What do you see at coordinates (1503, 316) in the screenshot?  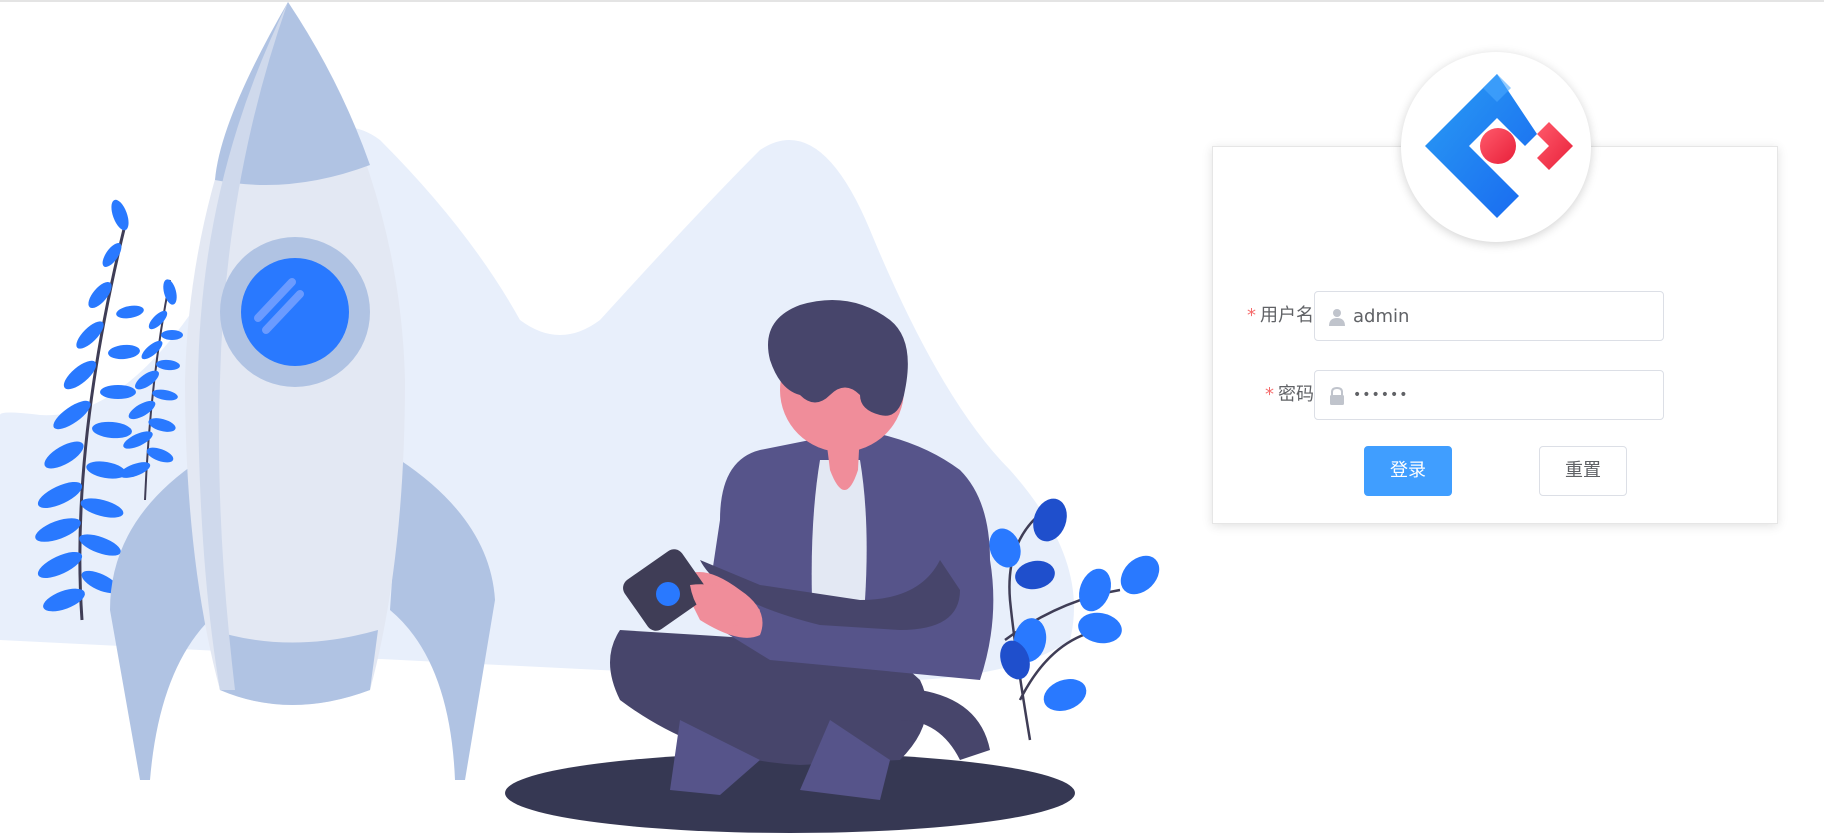 I see `username-input` at bounding box center [1503, 316].